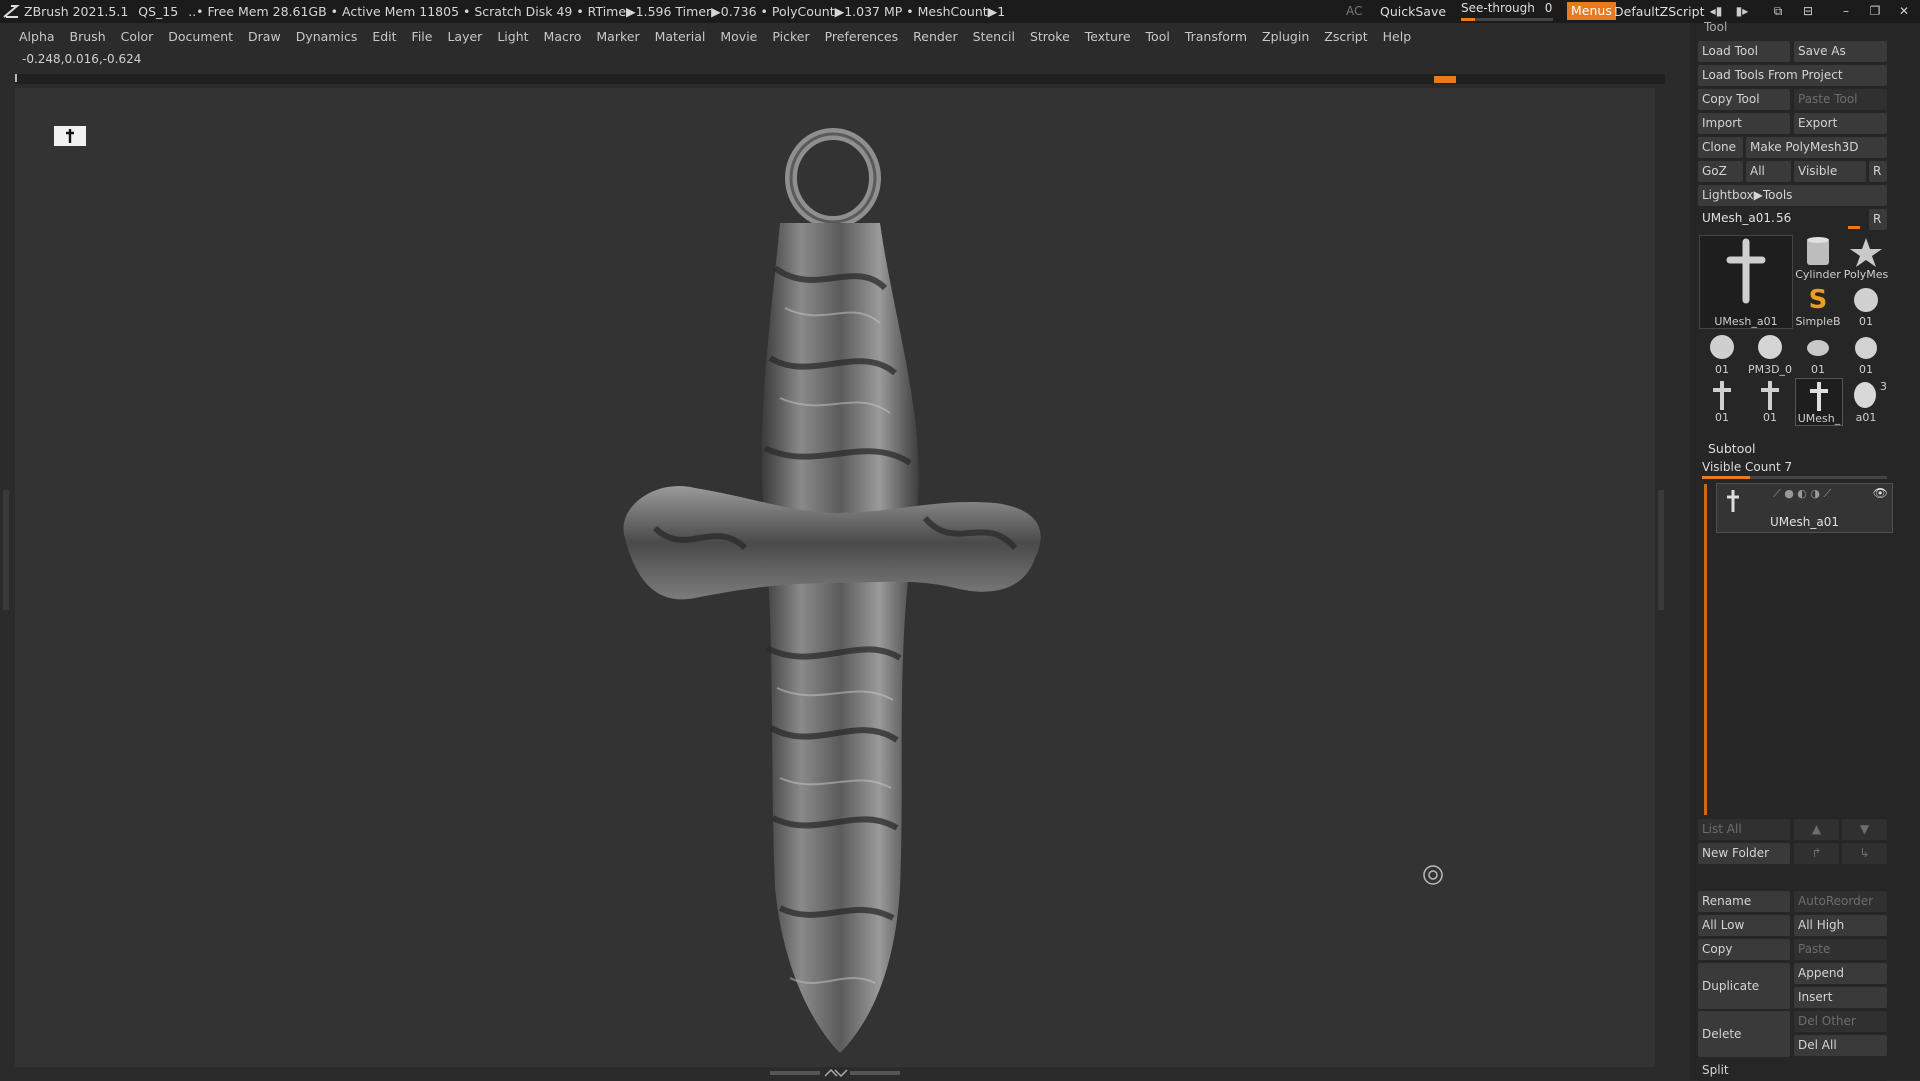 Image resolution: width=1920 pixels, height=1081 pixels. Describe the element at coordinates (512, 36) in the screenshot. I see `menu-light: Light` at that location.